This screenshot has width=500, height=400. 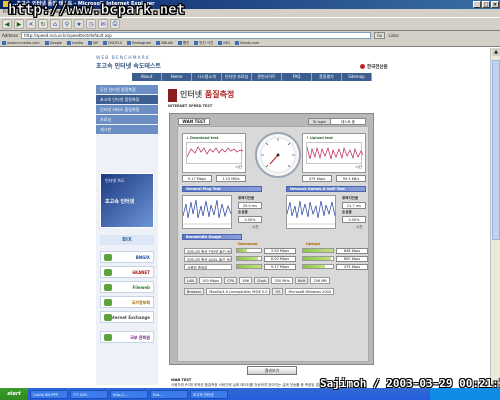 What do you see at coordinates (93, 42) in the screenshot?
I see `link-item: ISP` at bounding box center [93, 42].